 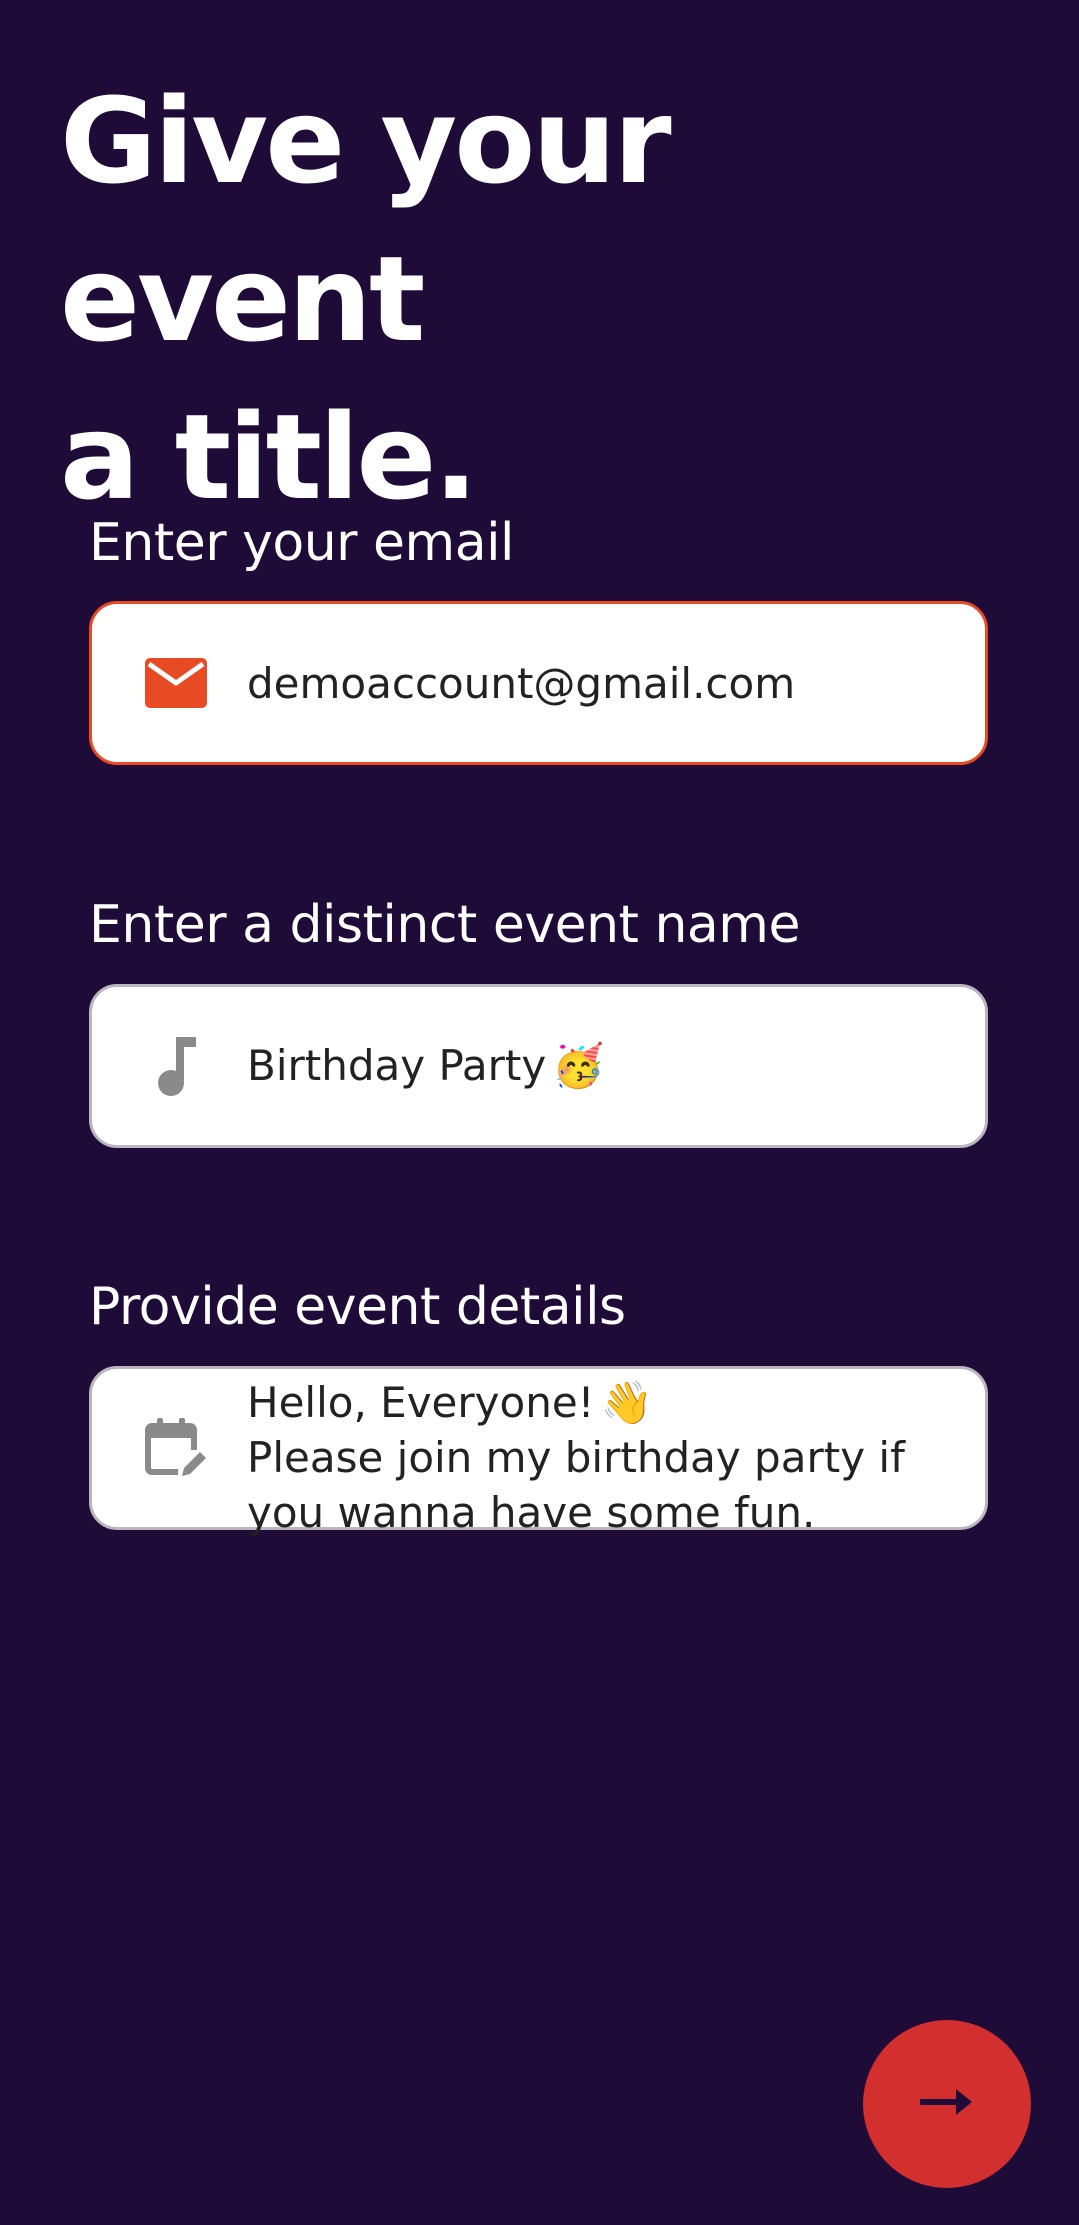 What do you see at coordinates (176, 1066) in the screenshot?
I see `music-note-icon` at bounding box center [176, 1066].